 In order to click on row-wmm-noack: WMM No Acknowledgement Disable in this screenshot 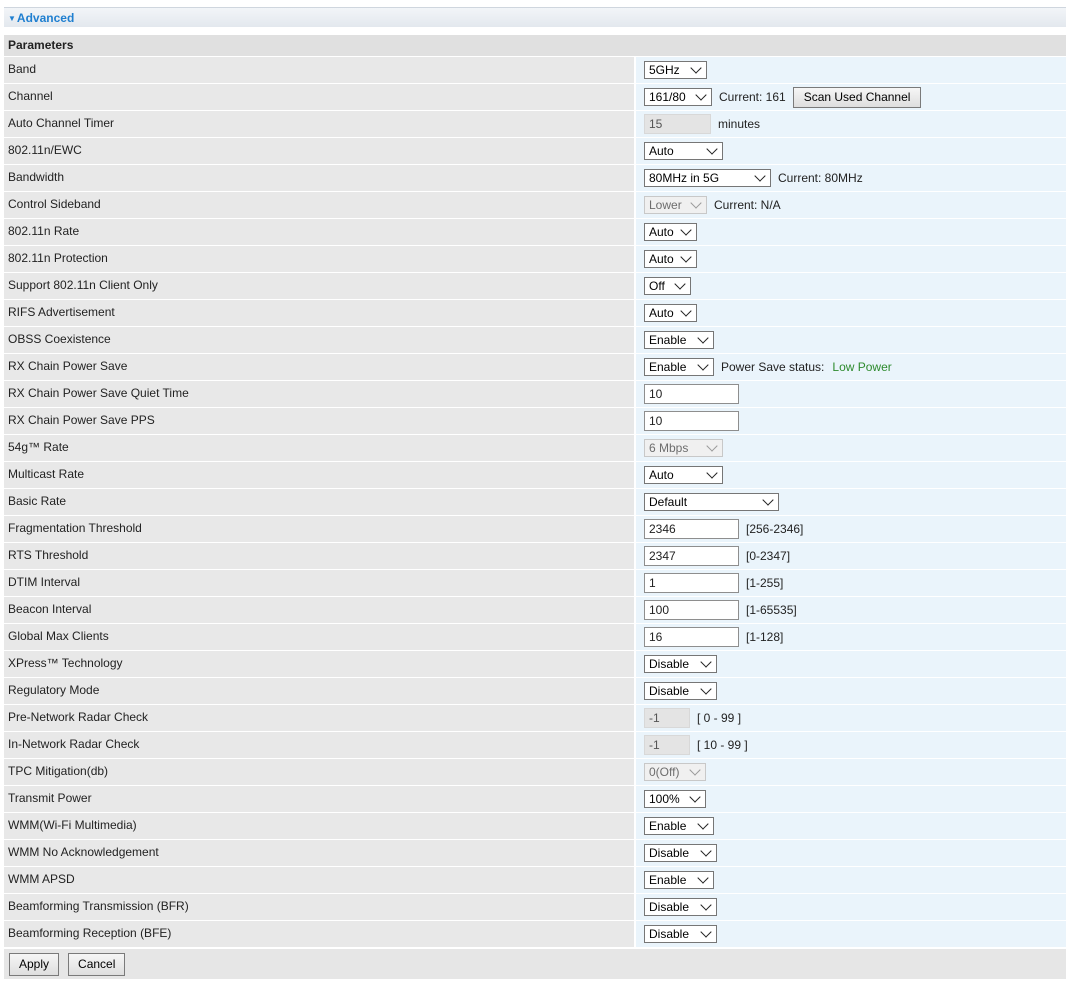, I will do `click(535, 853)`.